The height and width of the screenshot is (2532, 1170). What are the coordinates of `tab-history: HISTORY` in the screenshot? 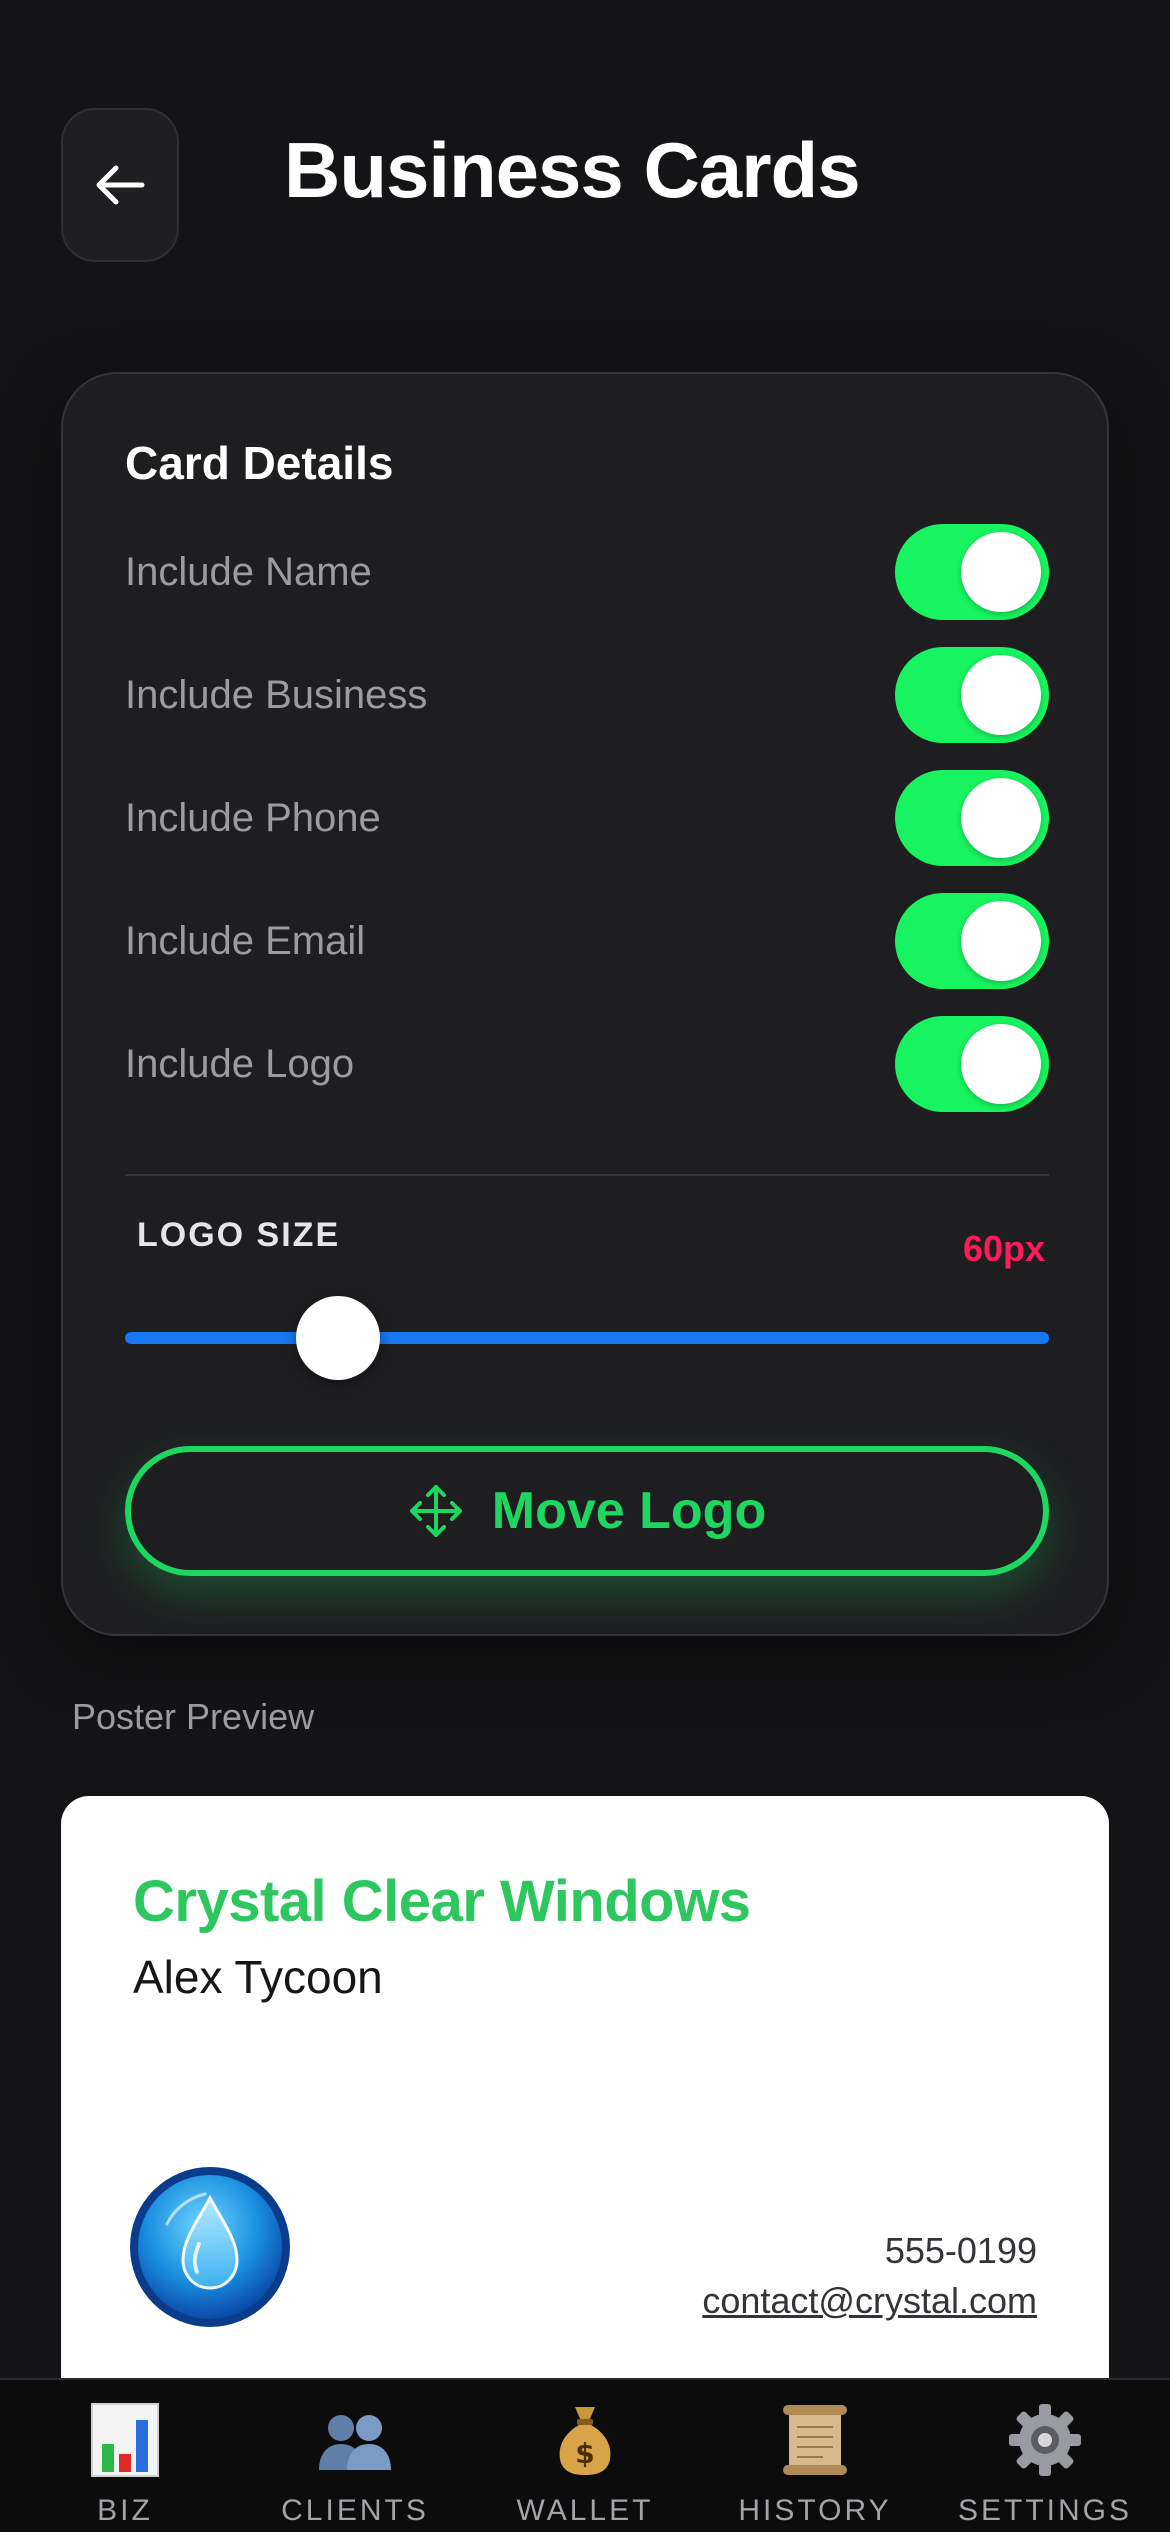 It's located at (815, 2454).